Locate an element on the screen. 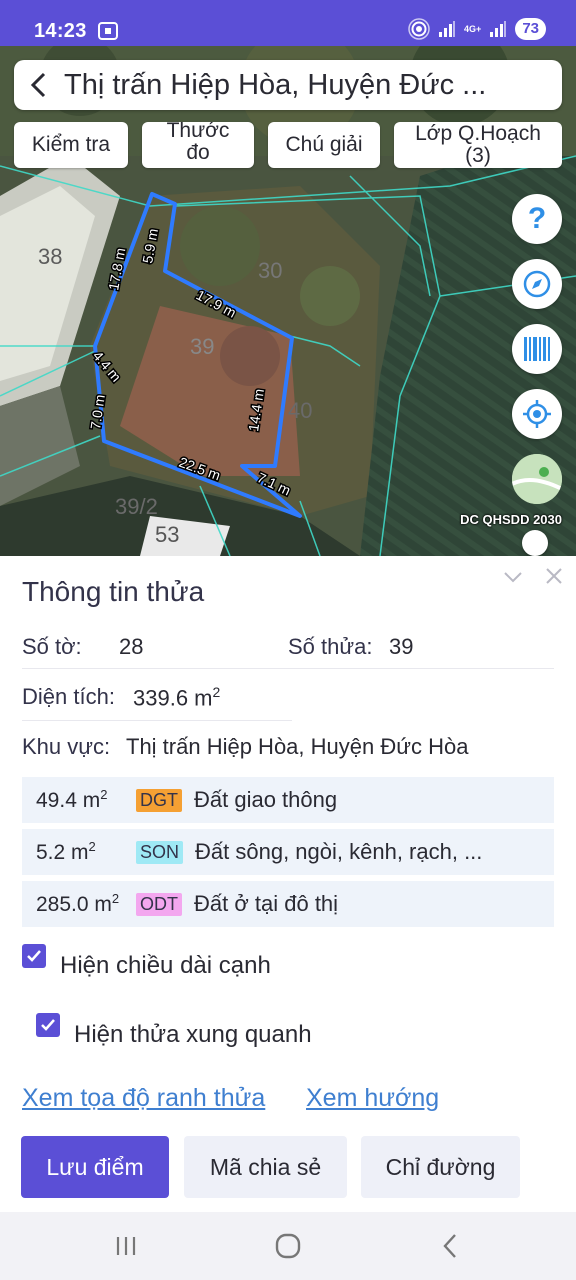  land-use-row: 49.4 m2 DGT Đất giao thông is located at coordinates (288, 800).